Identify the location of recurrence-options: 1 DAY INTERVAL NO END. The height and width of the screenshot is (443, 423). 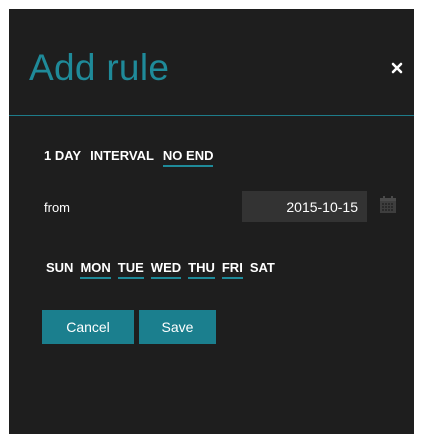
(129, 157).